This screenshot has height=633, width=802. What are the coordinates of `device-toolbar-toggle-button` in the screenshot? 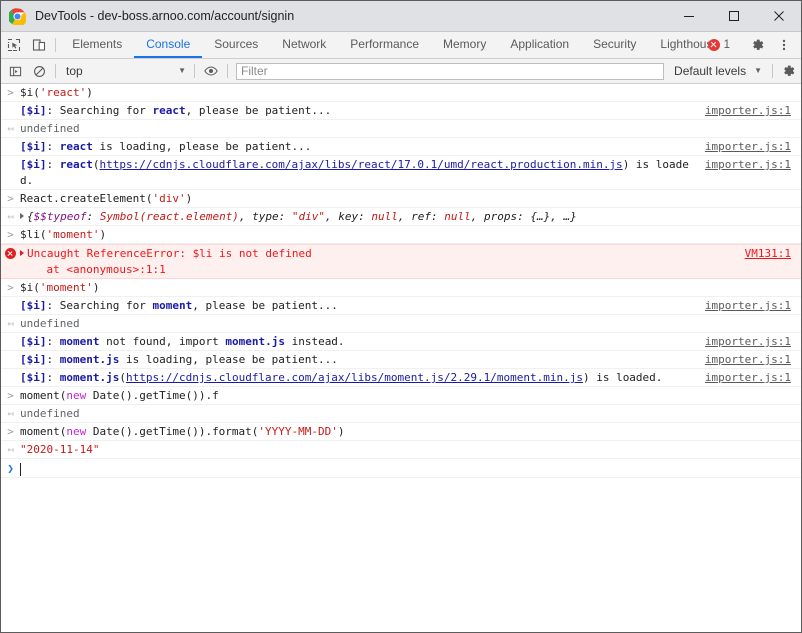 It's located at (38, 45).